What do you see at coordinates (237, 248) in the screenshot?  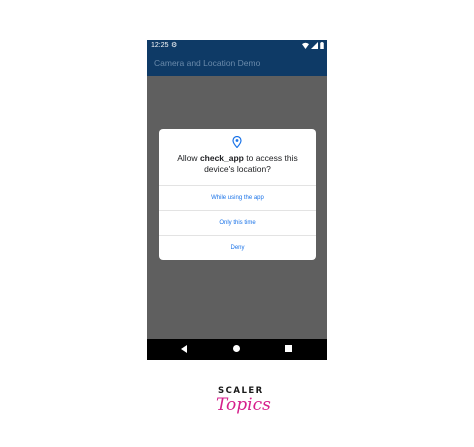 I see `deny-button: Deny` at bounding box center [237, 248].